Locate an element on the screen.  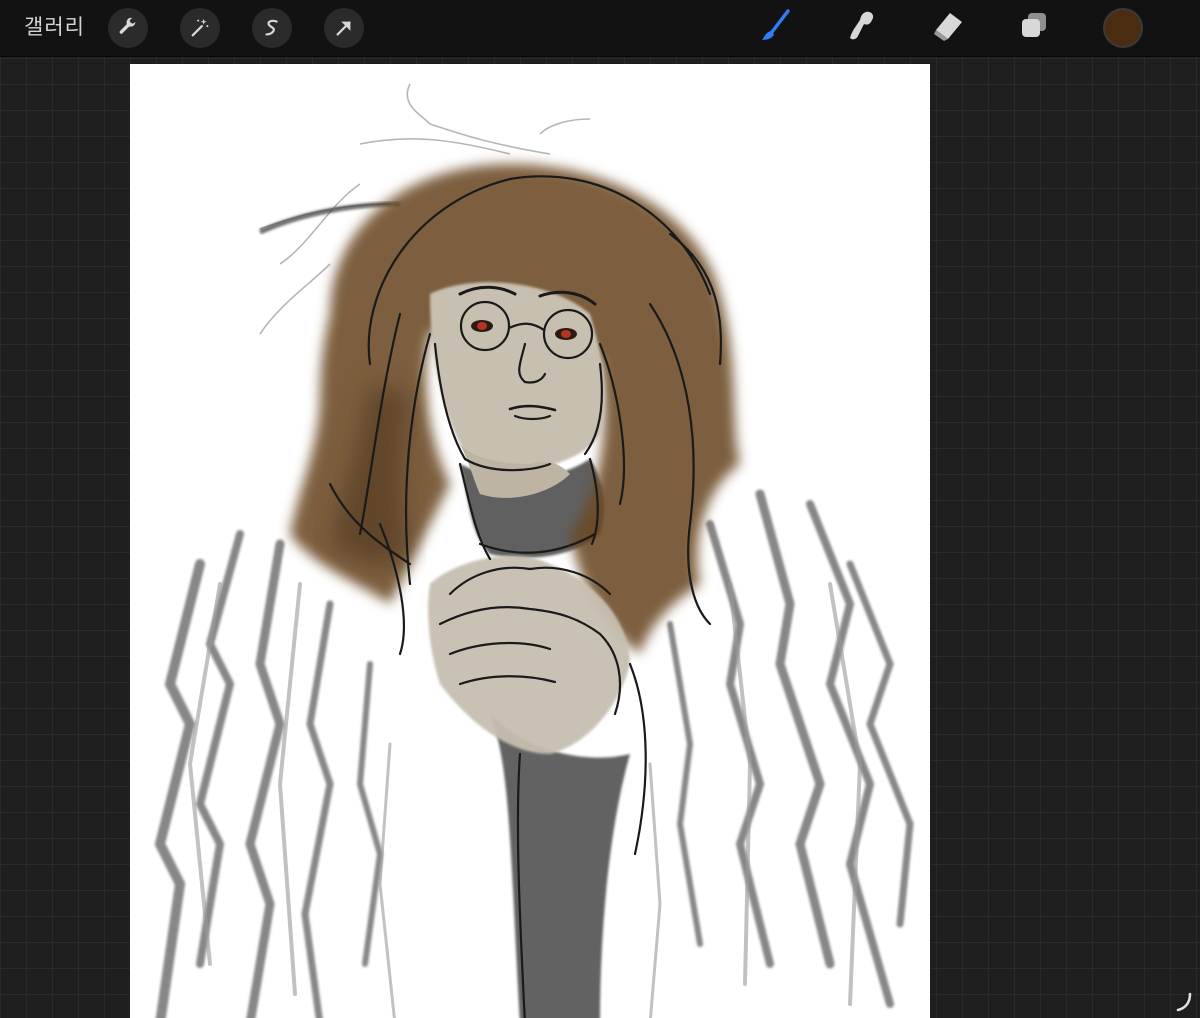
brush-icon is located at coordinates (776, 28).